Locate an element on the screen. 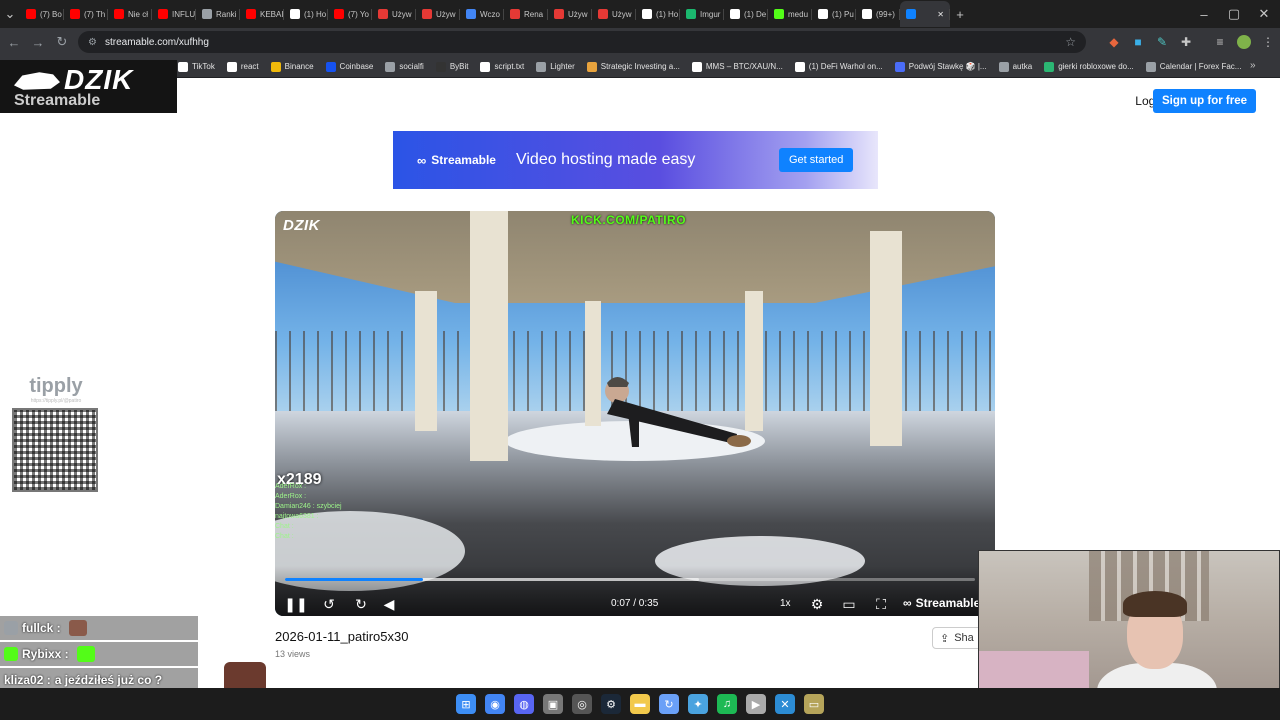 This screenshot has height=720, width=1280. pause-icon: ❚❚ is located at coordinates (295, 604).